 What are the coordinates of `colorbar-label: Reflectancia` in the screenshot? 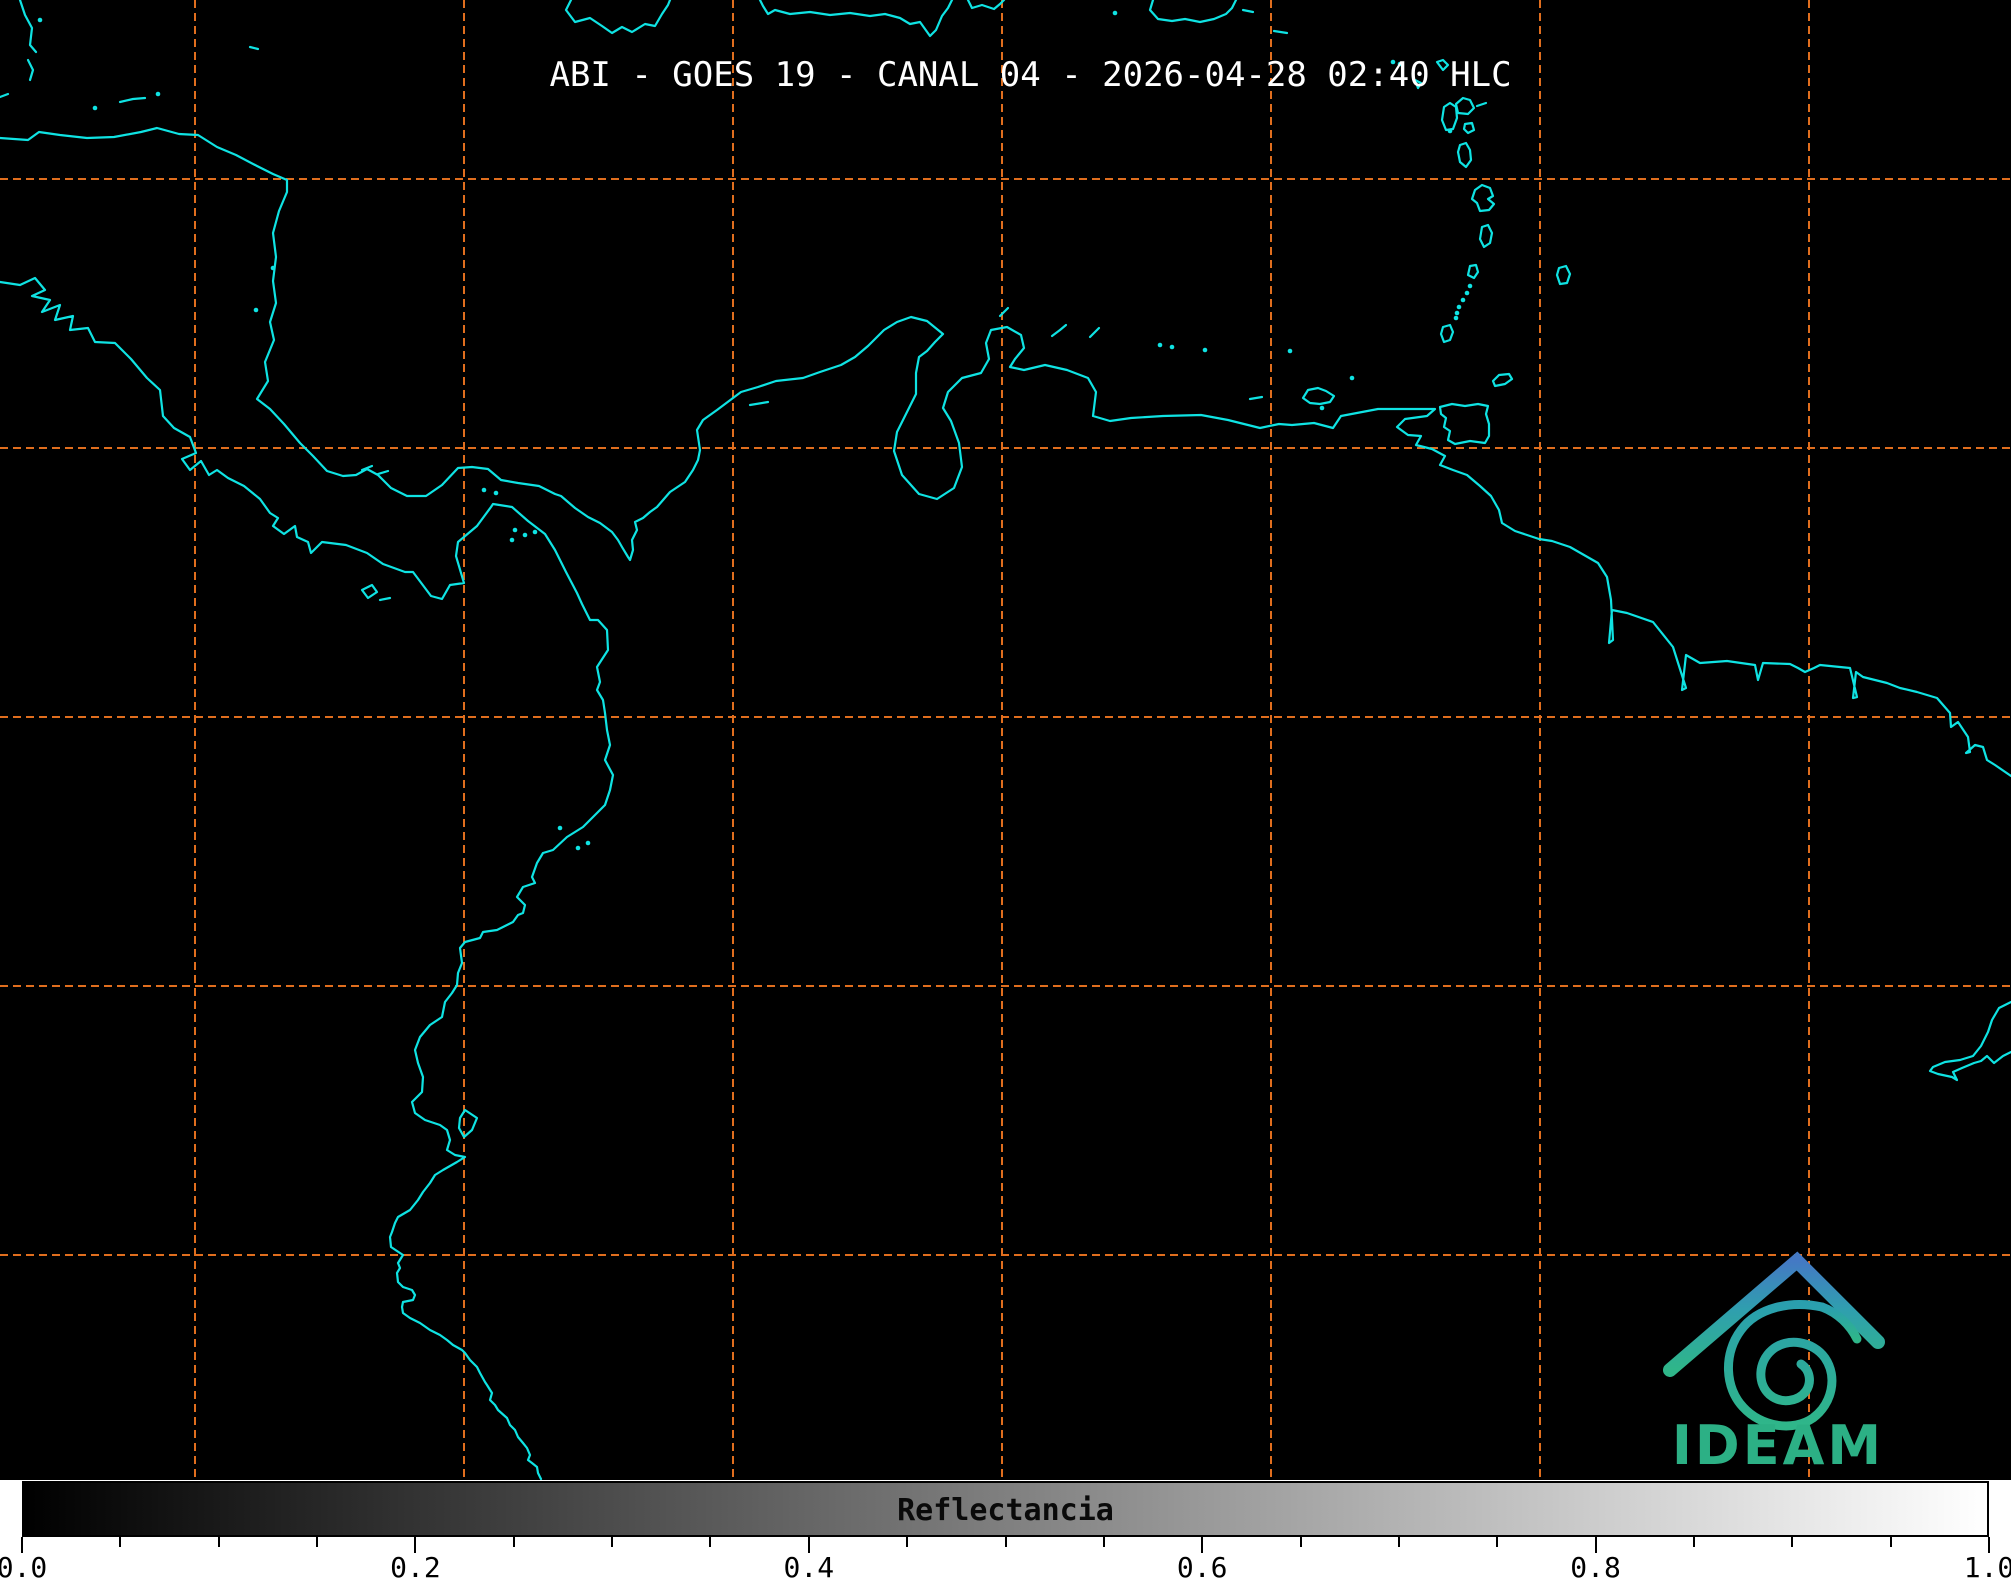 It's located at (1005, 1510).